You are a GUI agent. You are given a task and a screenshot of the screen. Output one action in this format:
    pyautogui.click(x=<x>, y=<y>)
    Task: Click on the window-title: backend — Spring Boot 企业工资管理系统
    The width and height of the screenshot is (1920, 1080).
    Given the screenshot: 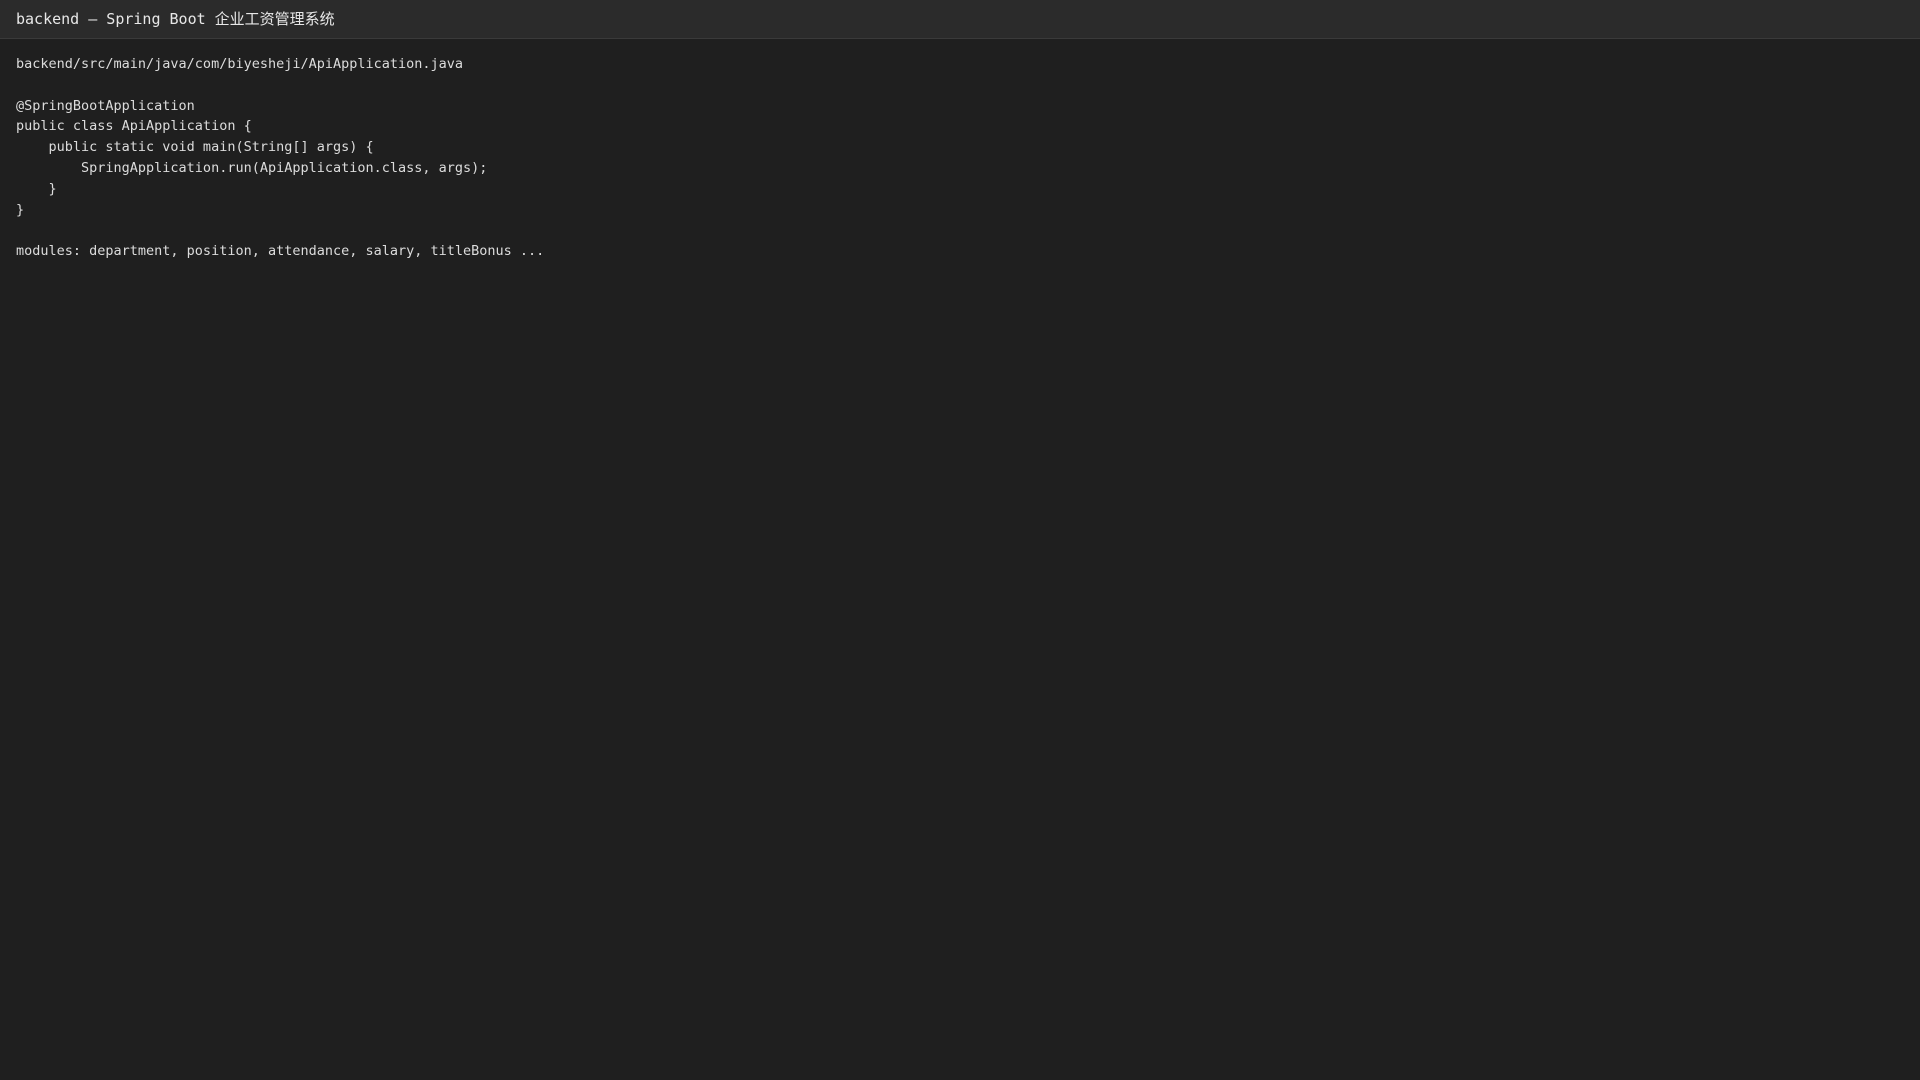 What is the action you would take?
    pyautogui.click(x=175, y=19)
    